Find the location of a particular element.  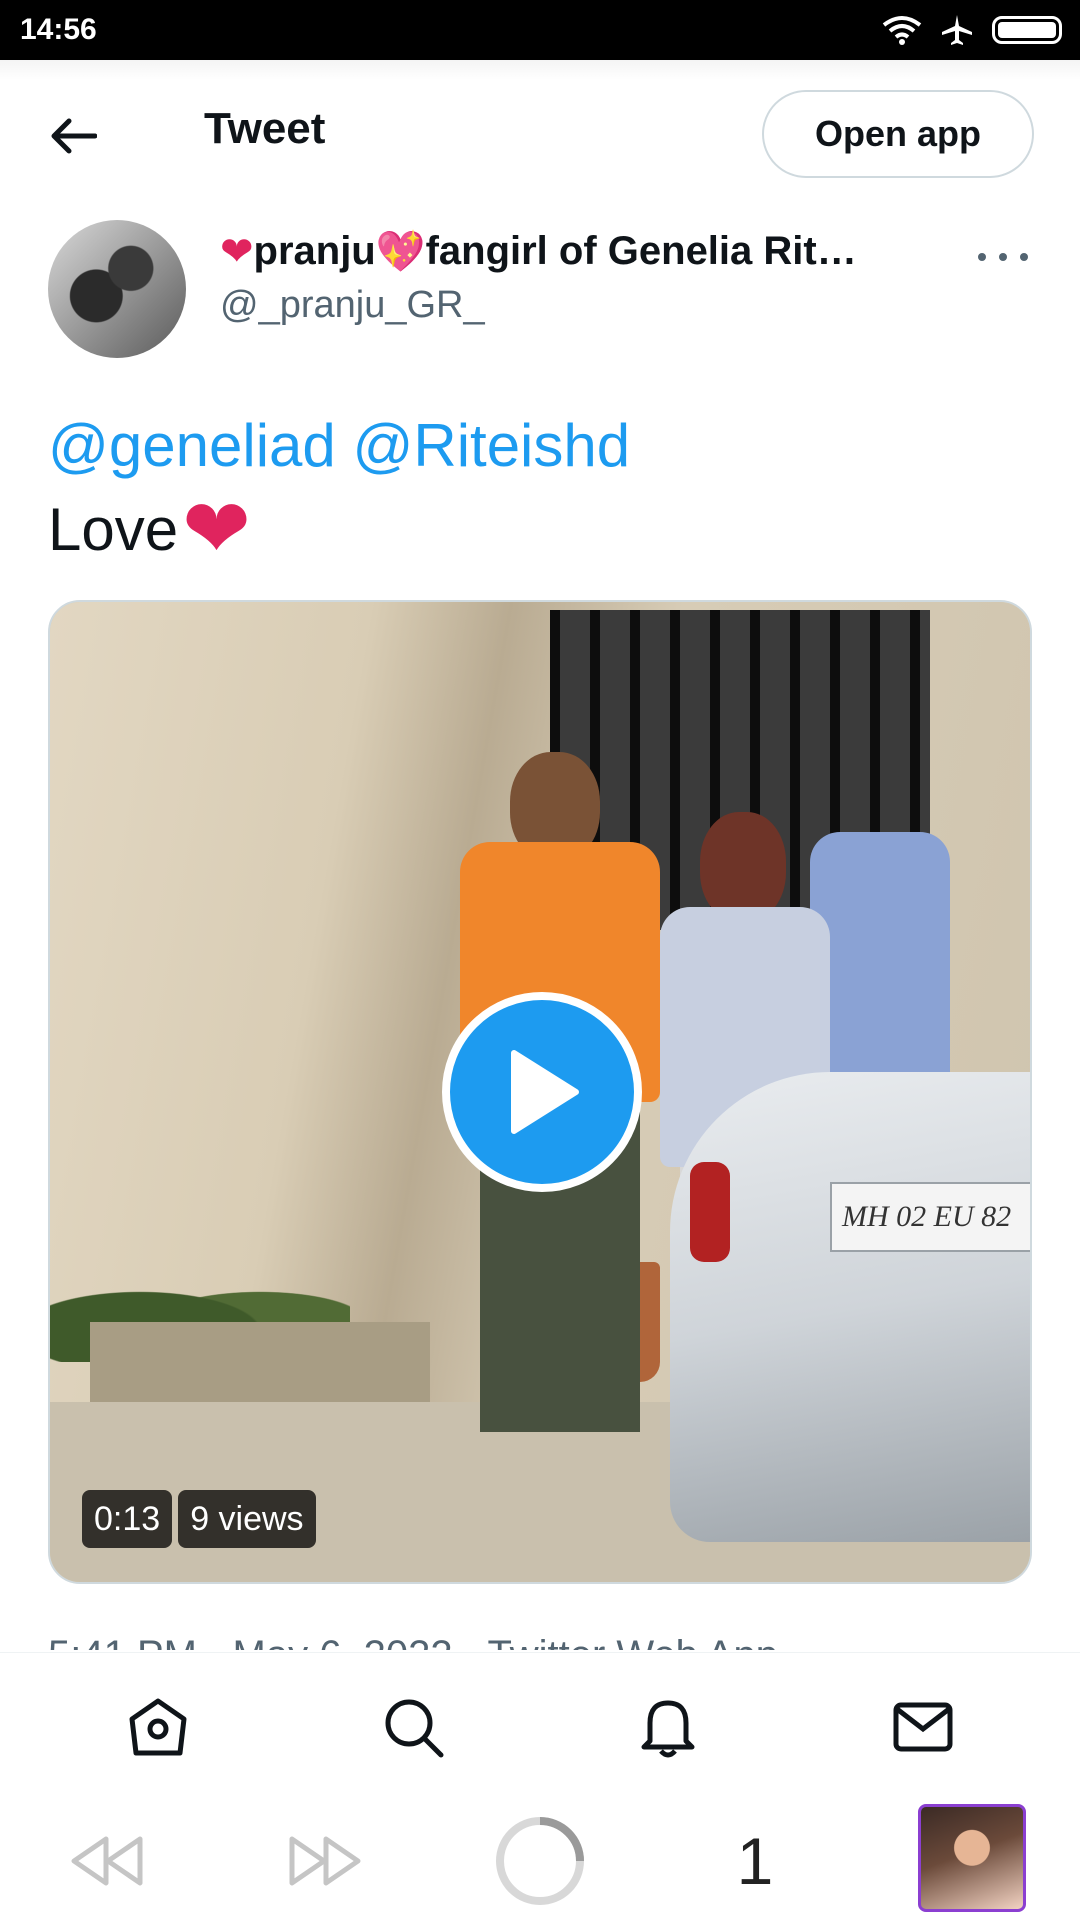

video-frame-license-plate: MH 02 EU 82 is located at coordinates (930, 1217).